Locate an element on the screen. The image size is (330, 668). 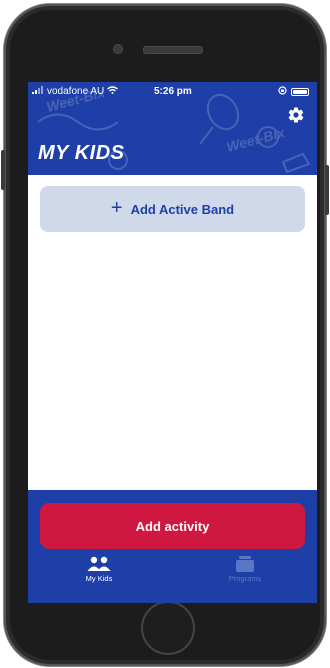
tab-programs: Programs is located at coordinates (245, 569).